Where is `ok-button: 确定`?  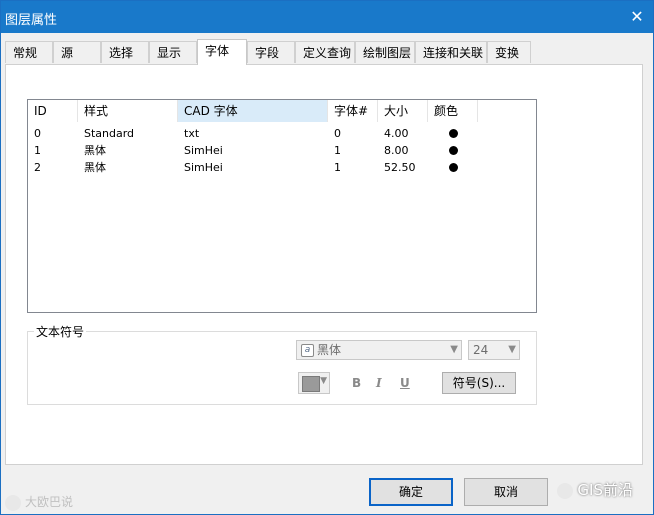 ok-button: 确定 is located at coordinates (411, 492).